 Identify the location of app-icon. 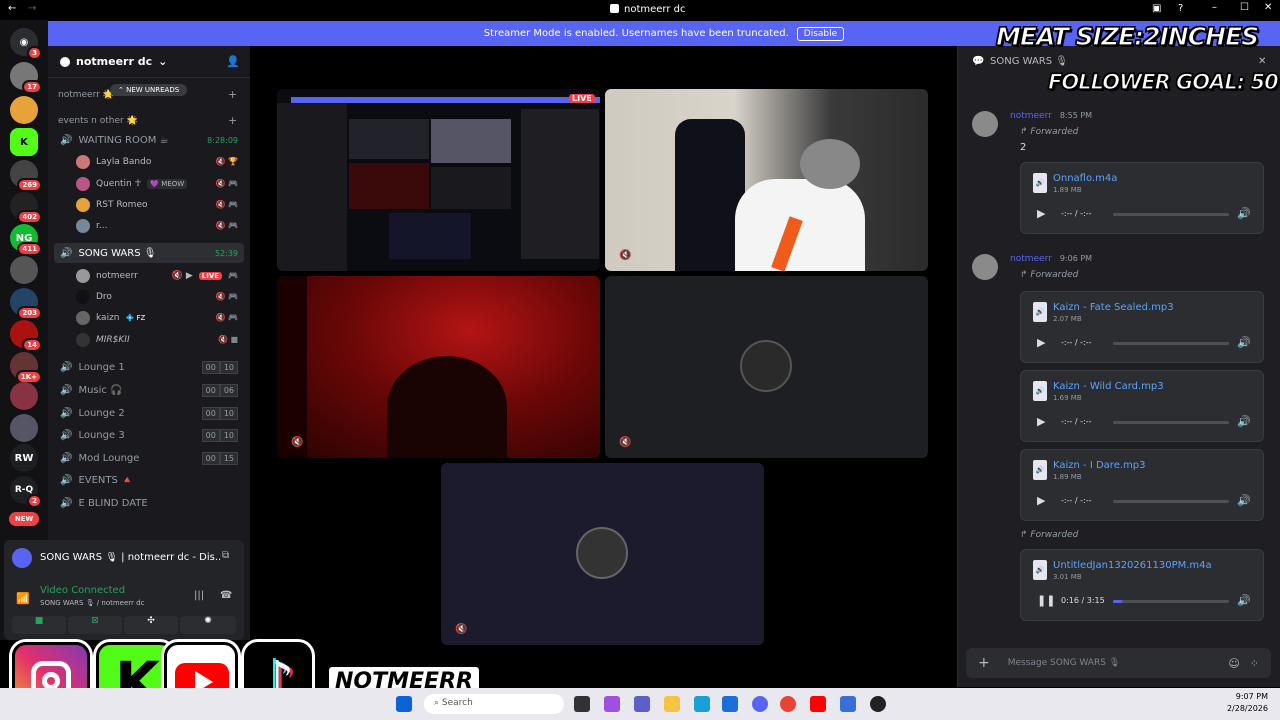
(848, 704).